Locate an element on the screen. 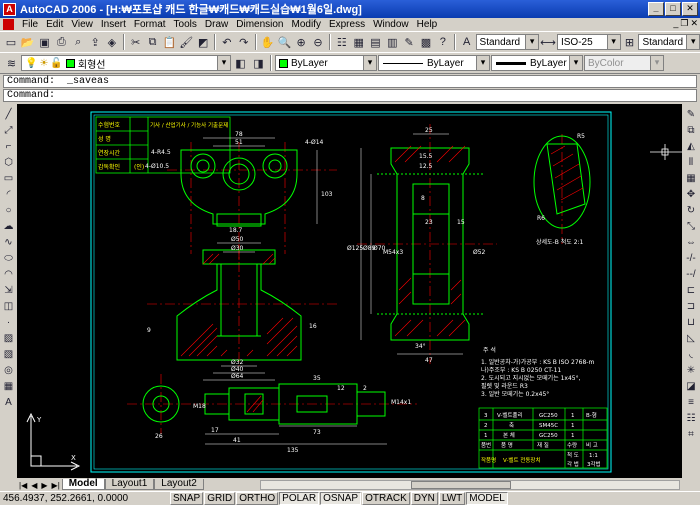 This screenshot has height=505, width=700. block-editor-icon: ◩ is located at coordinates (203, 42).